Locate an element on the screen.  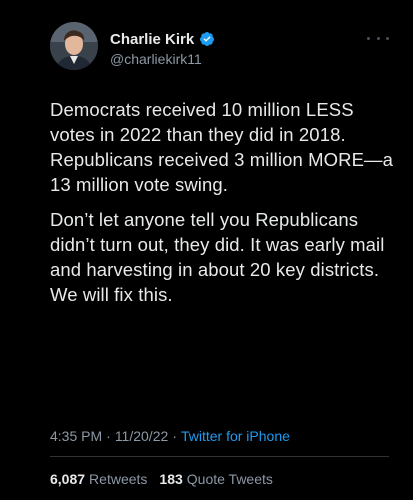
tweet-stats: 6,087 Retweets 183 Quote Tweets is located at coordinates (167, 479).